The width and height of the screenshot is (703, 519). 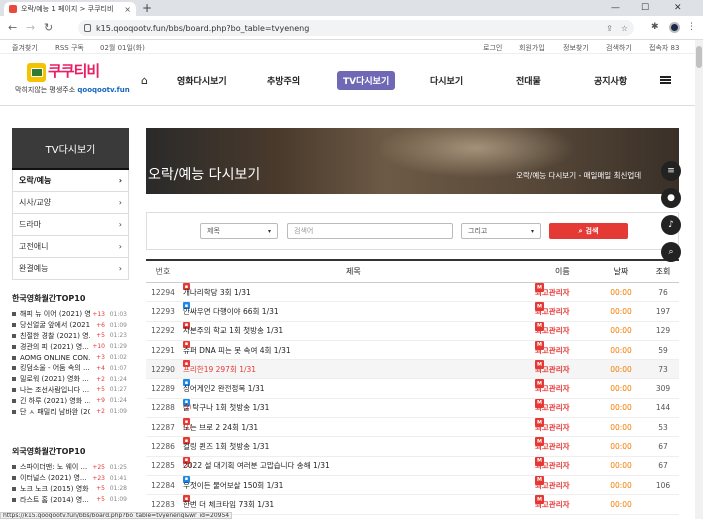 What do you see at coordinates (671, 252) in the screenshot?
I see `search-icon: ⌕` at bounding box center [671, 252].